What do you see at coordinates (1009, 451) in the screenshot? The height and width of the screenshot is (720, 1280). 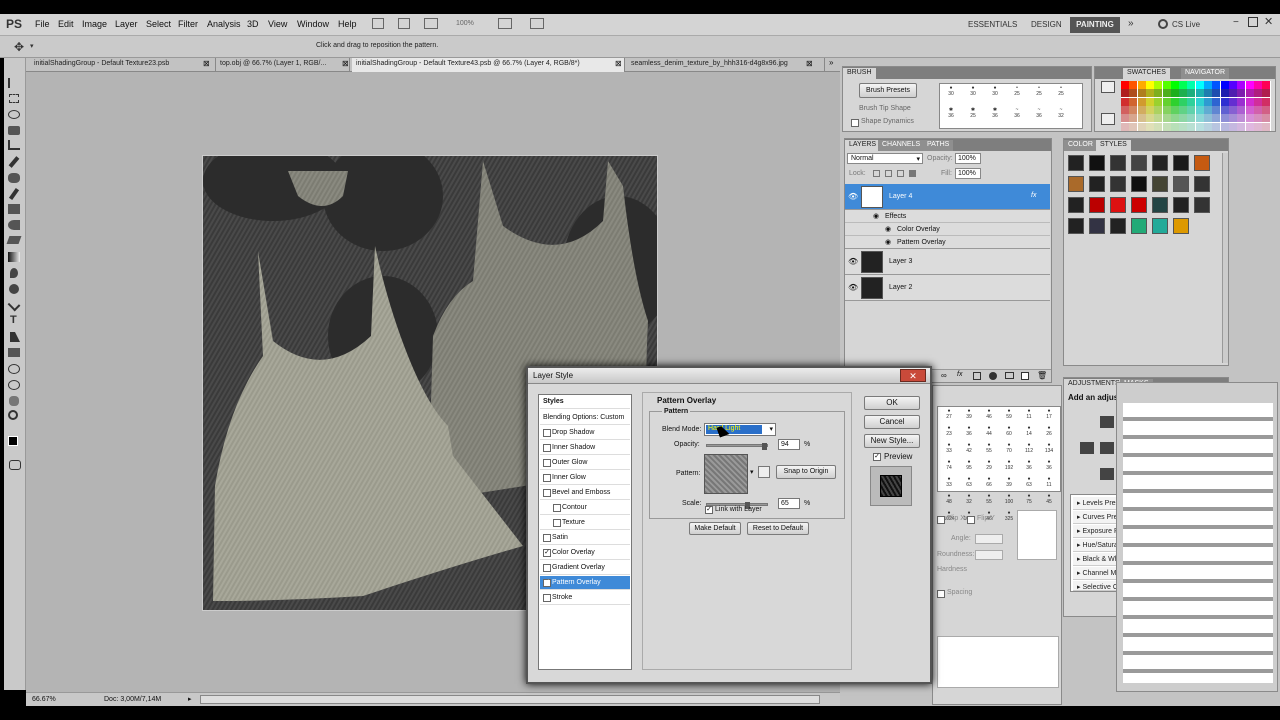 I see `brush-tip: ● 70` at bounding box center [1009, 451].